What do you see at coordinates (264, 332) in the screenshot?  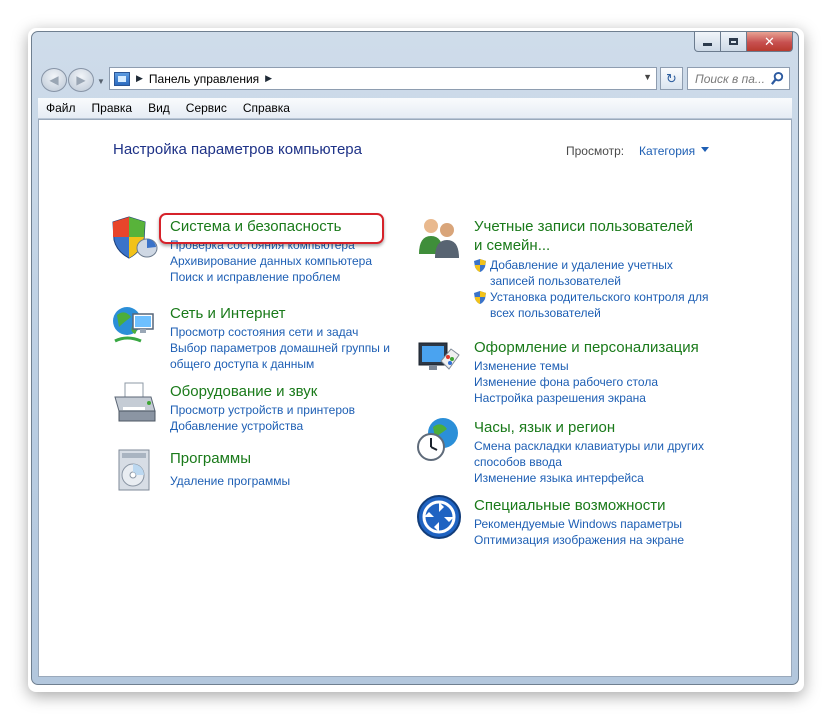 I see `category-link: Просмотр состояния сети и задач` at bounding box center [264, 332].